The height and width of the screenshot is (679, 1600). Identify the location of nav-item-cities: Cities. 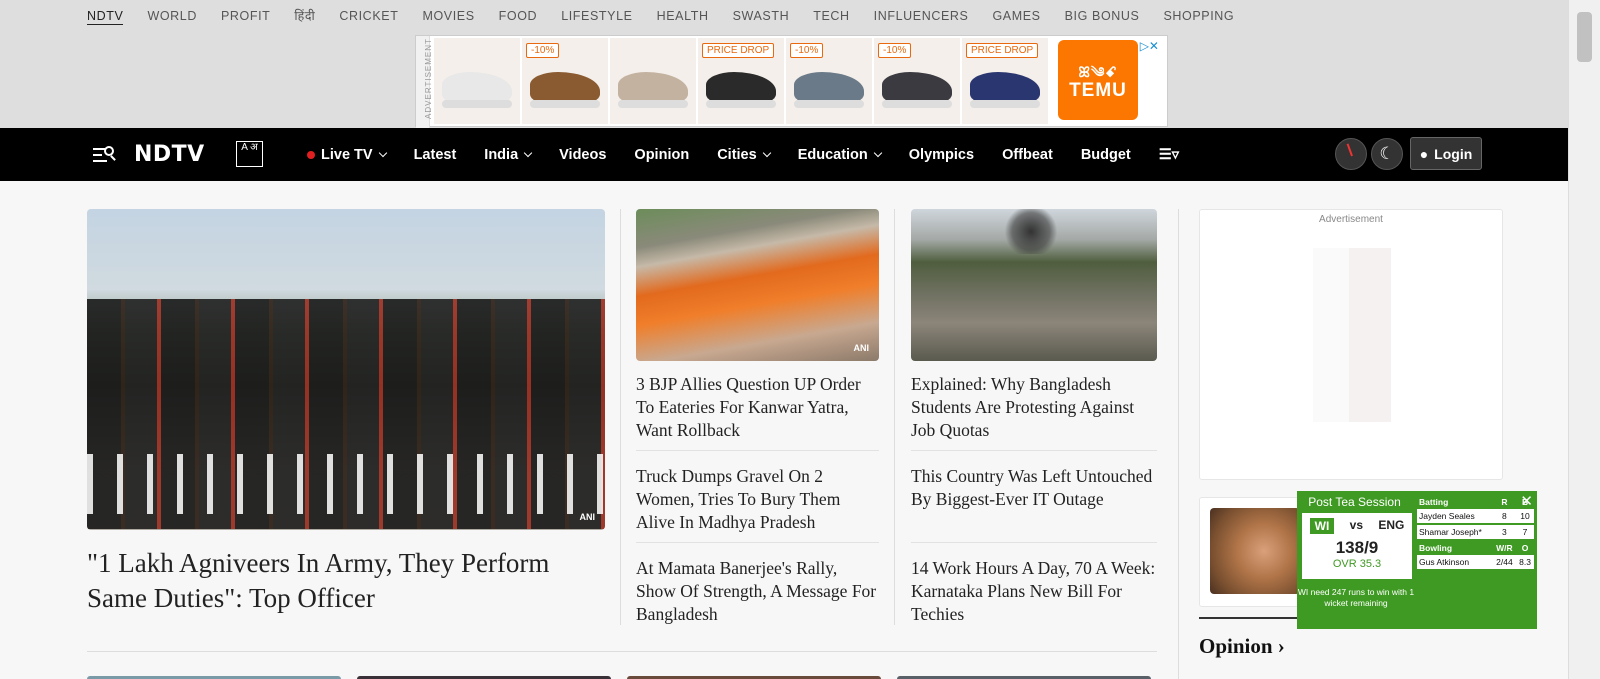
(744, 155).